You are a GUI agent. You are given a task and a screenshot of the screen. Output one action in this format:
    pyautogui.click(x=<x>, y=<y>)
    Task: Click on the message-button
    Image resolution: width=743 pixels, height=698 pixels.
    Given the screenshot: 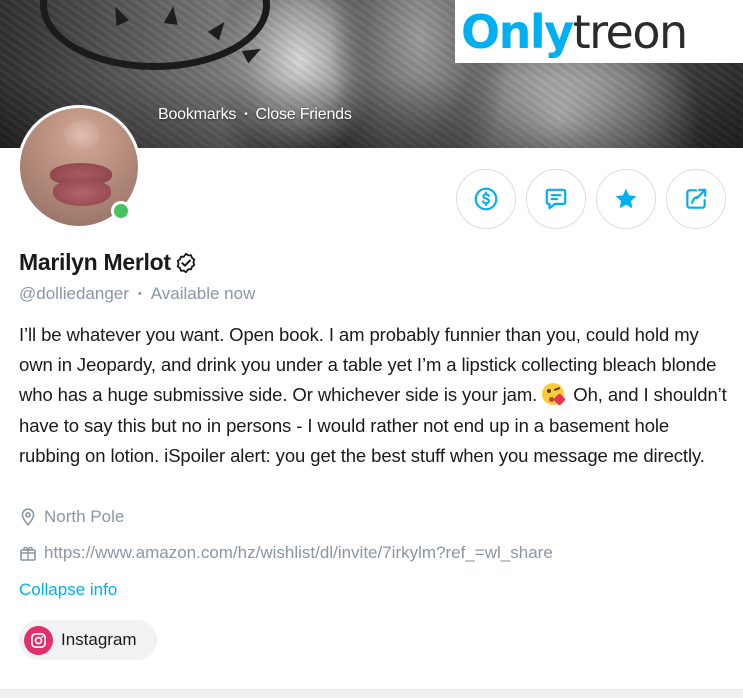 What is the action you would take?
    pyautogui.click(x=556, y=199)
    